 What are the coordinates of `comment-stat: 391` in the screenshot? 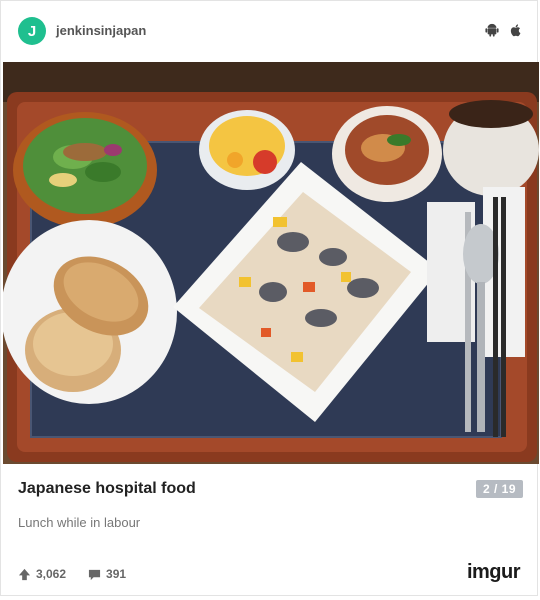 It's located at (107, 574).